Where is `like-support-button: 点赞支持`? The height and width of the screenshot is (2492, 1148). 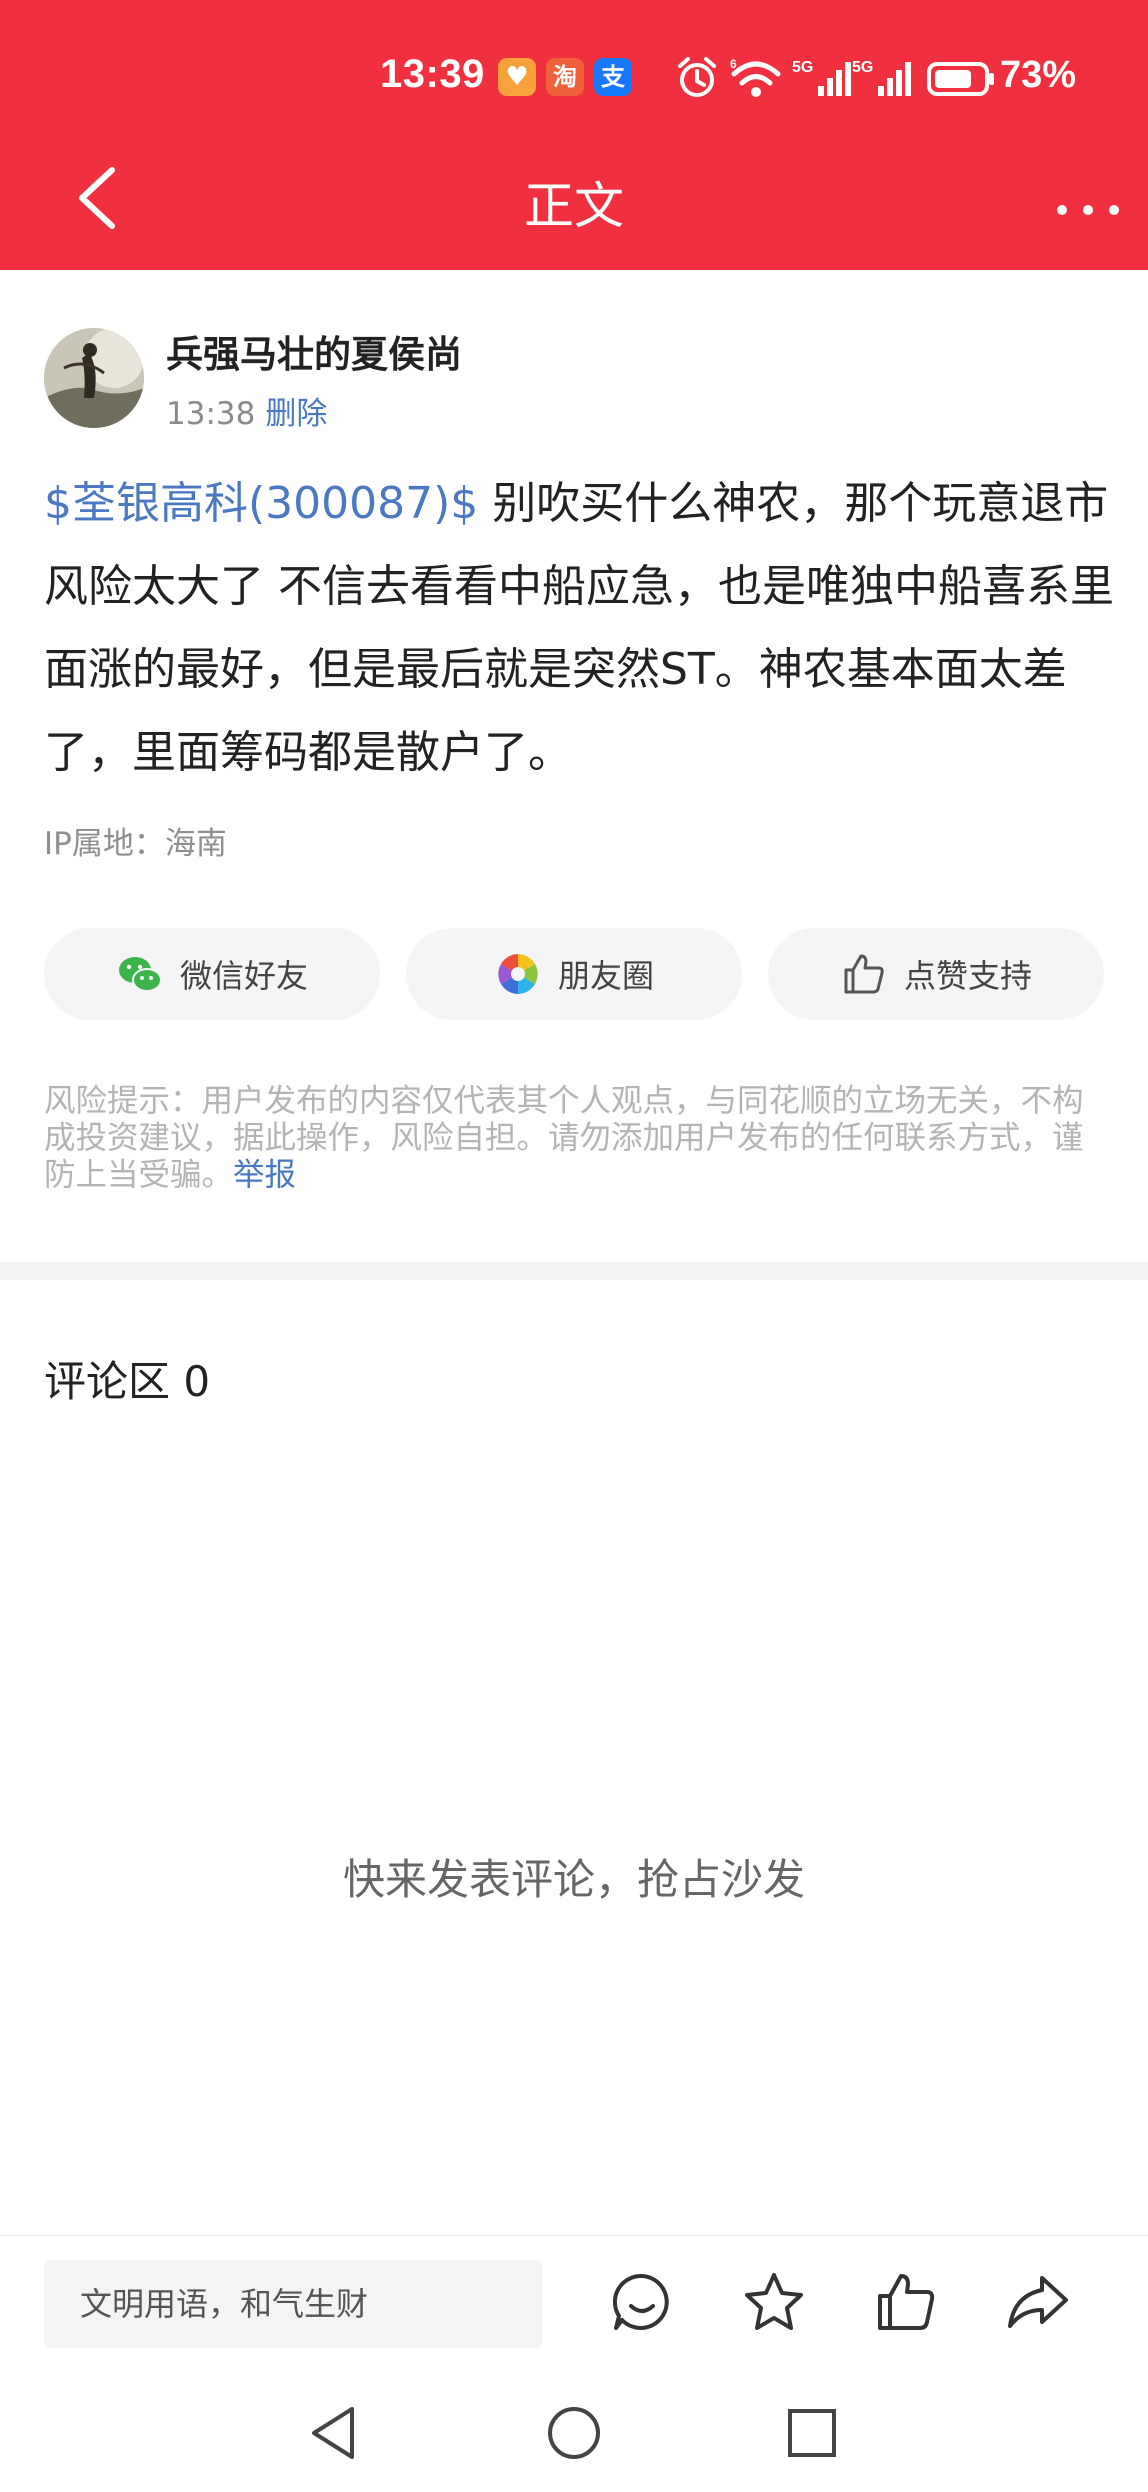 like-support-button: 点赞支持 is located at coordinates (936, 974).